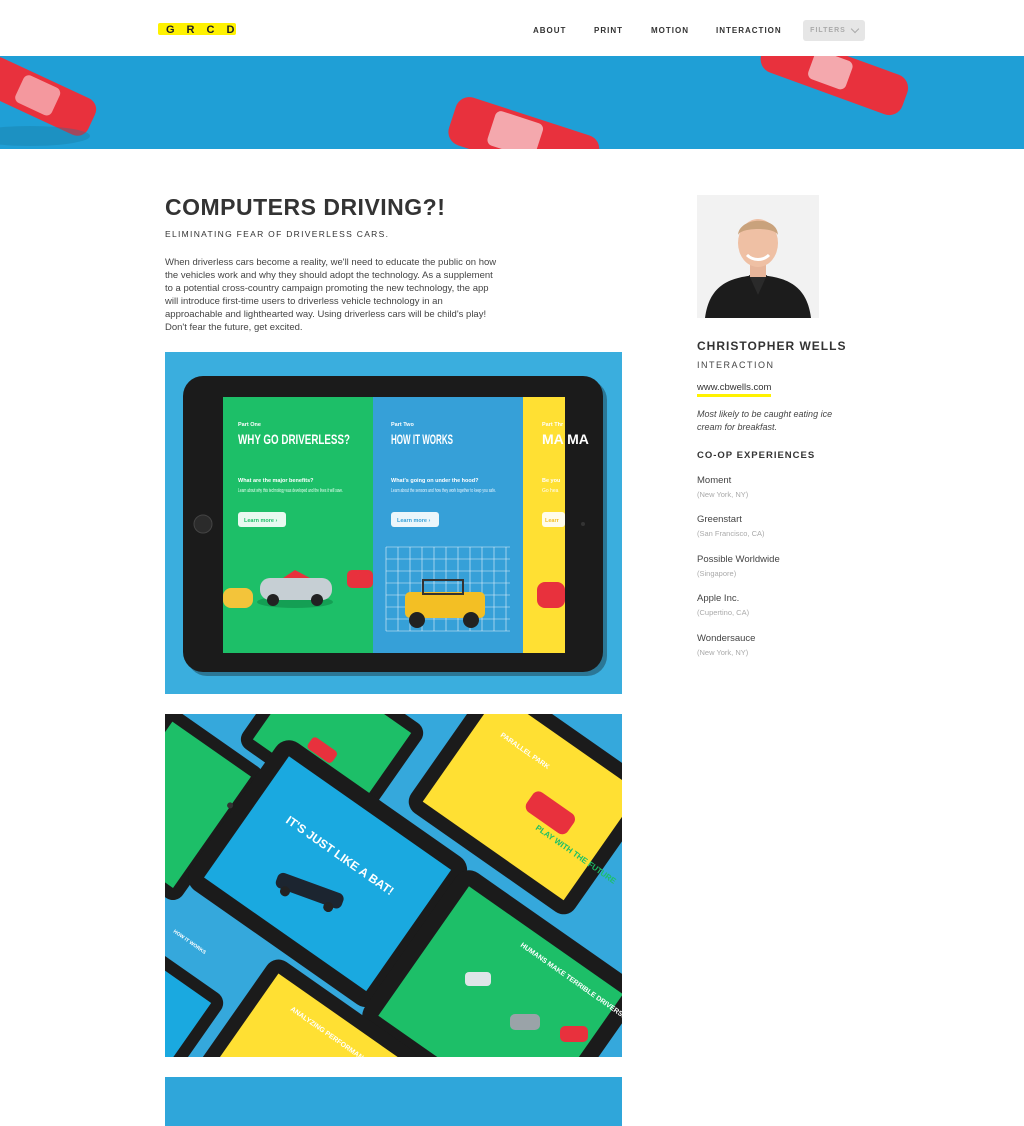 The image size is (1024, 1126). Describe the element at coordinates (435, 481) in the screenshot. I see `panel2-question: What's going on under the hood?` at that location.